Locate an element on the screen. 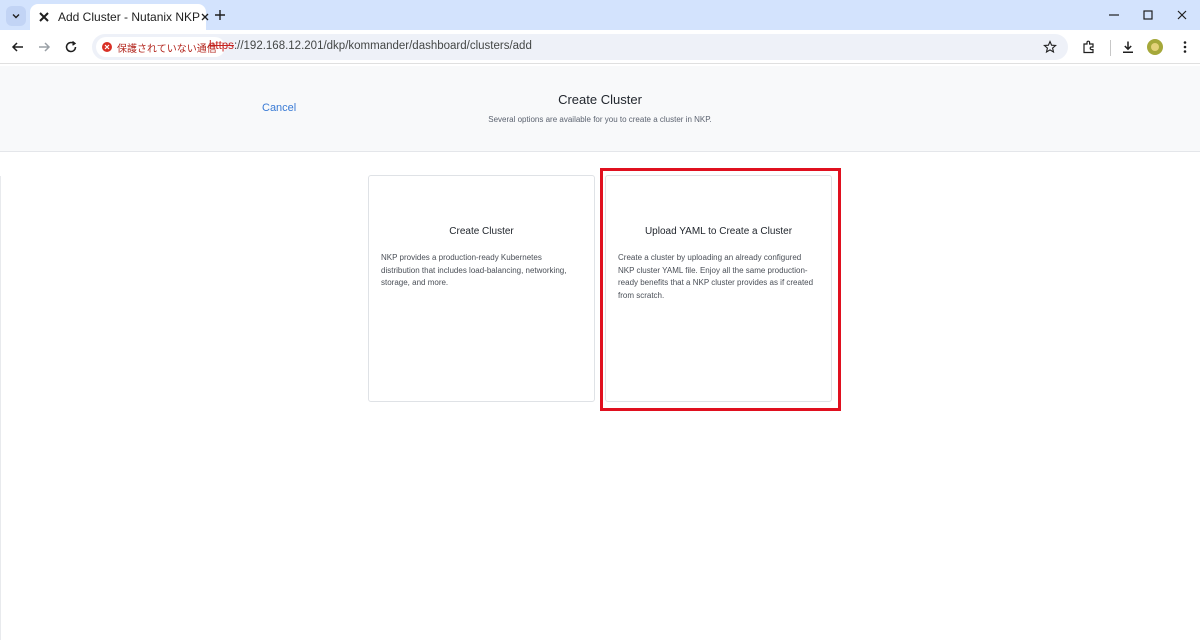  download-icon is located at coordinates (1128, 47).